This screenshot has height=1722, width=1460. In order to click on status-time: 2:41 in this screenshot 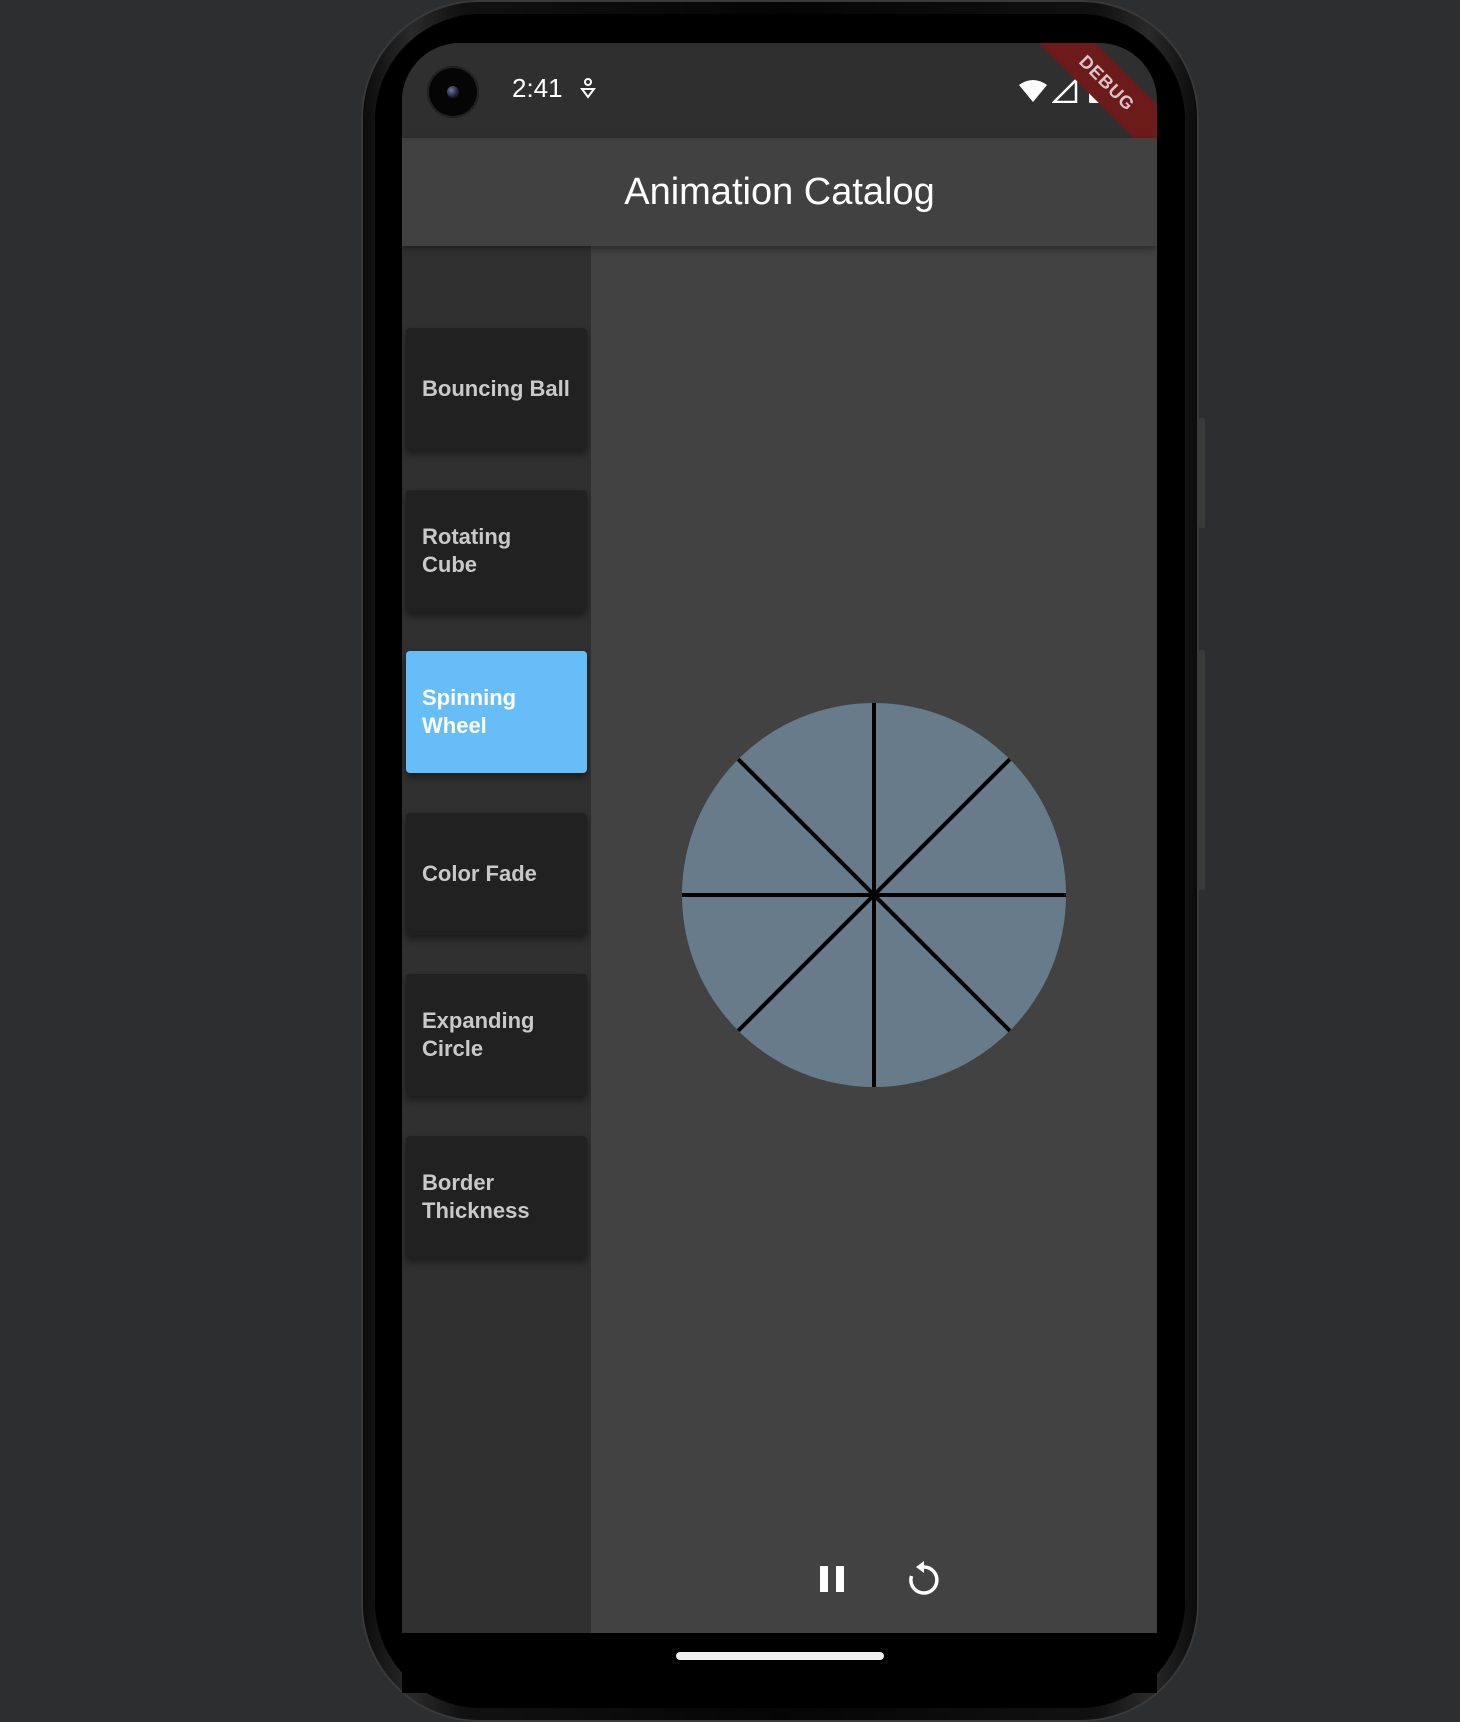, I will do `click(537, 88)`.